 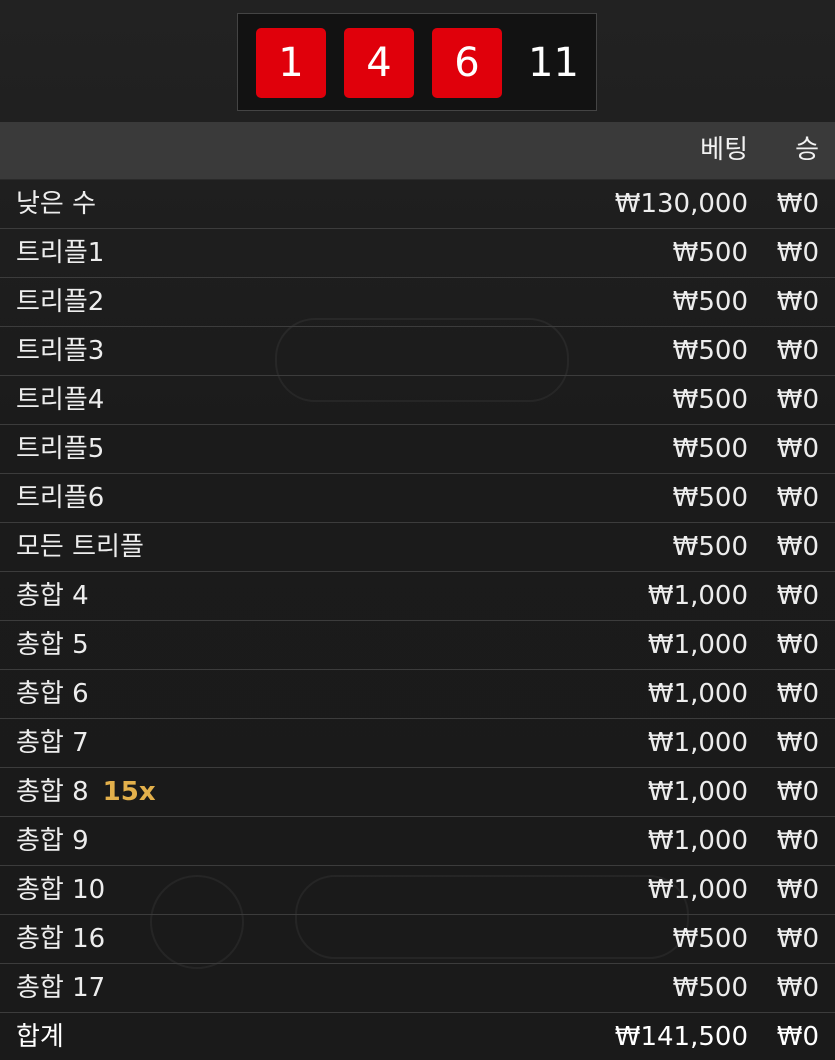 What do you see at coordinates (724, 150) in the screenshot?
I see `header-bet: 베팅` at bounding box center [724, 150].